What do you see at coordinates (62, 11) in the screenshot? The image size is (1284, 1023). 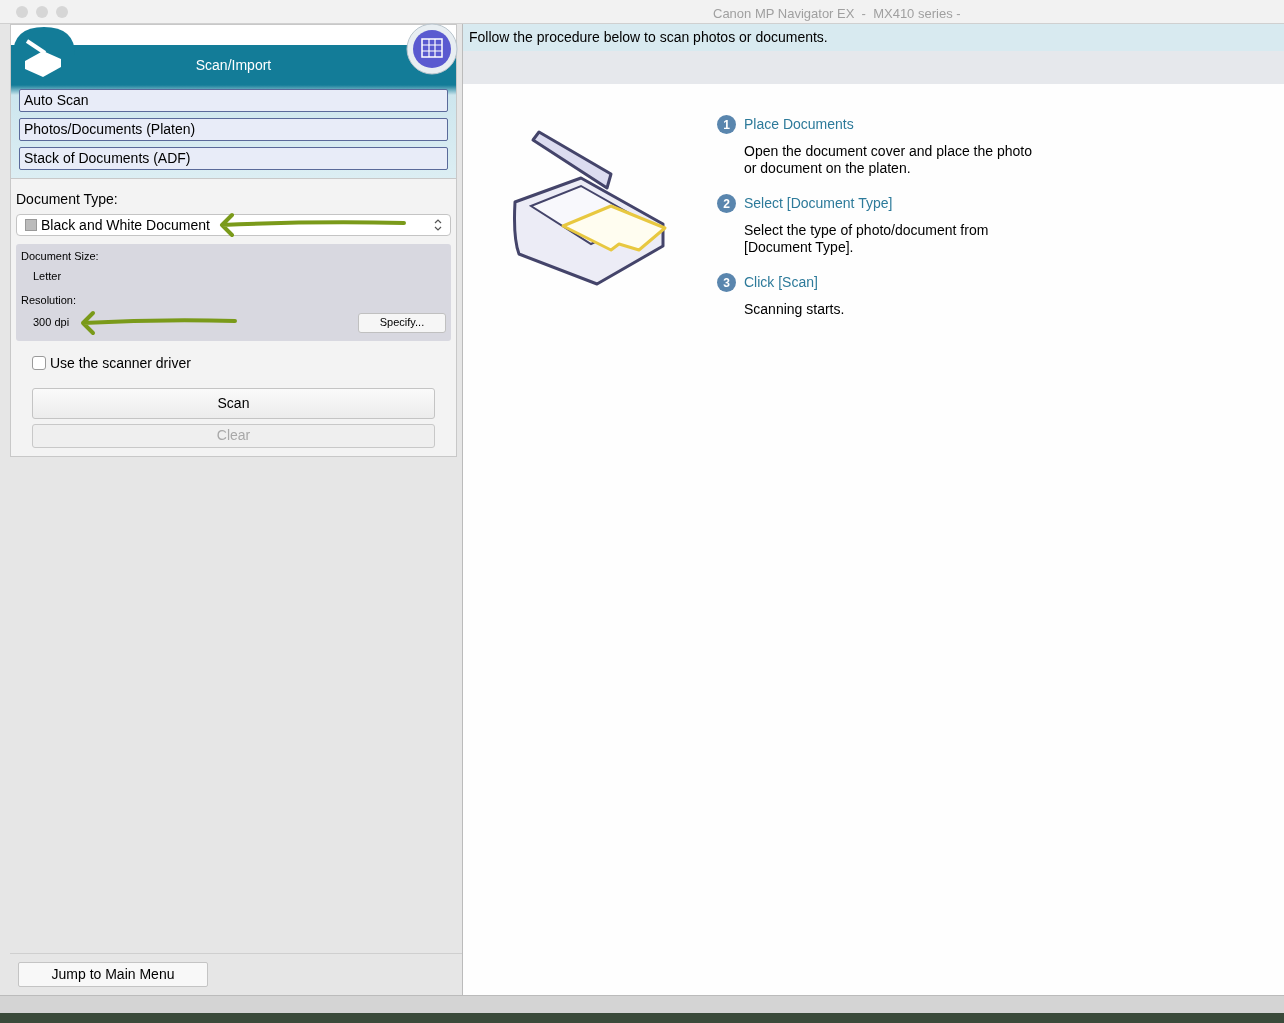 I see `zoom-button` at bounding box center [62, 11].